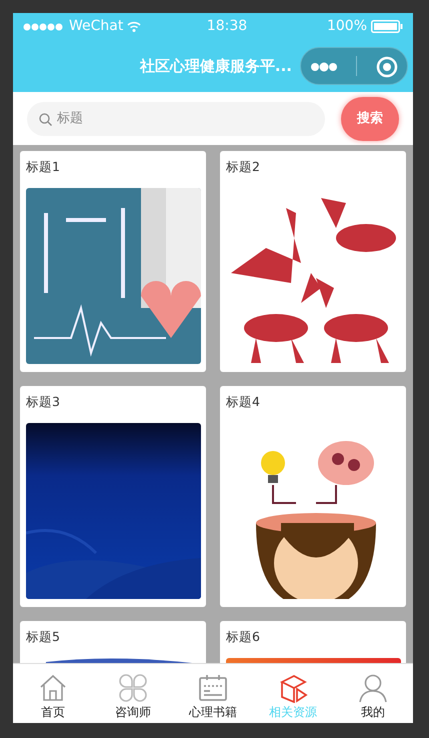 Image resolution: width=429 pixels, height=738 pixels. Describe the element at coordinates (387, 26) in the screenshot. I see `battery-icon` at that location.